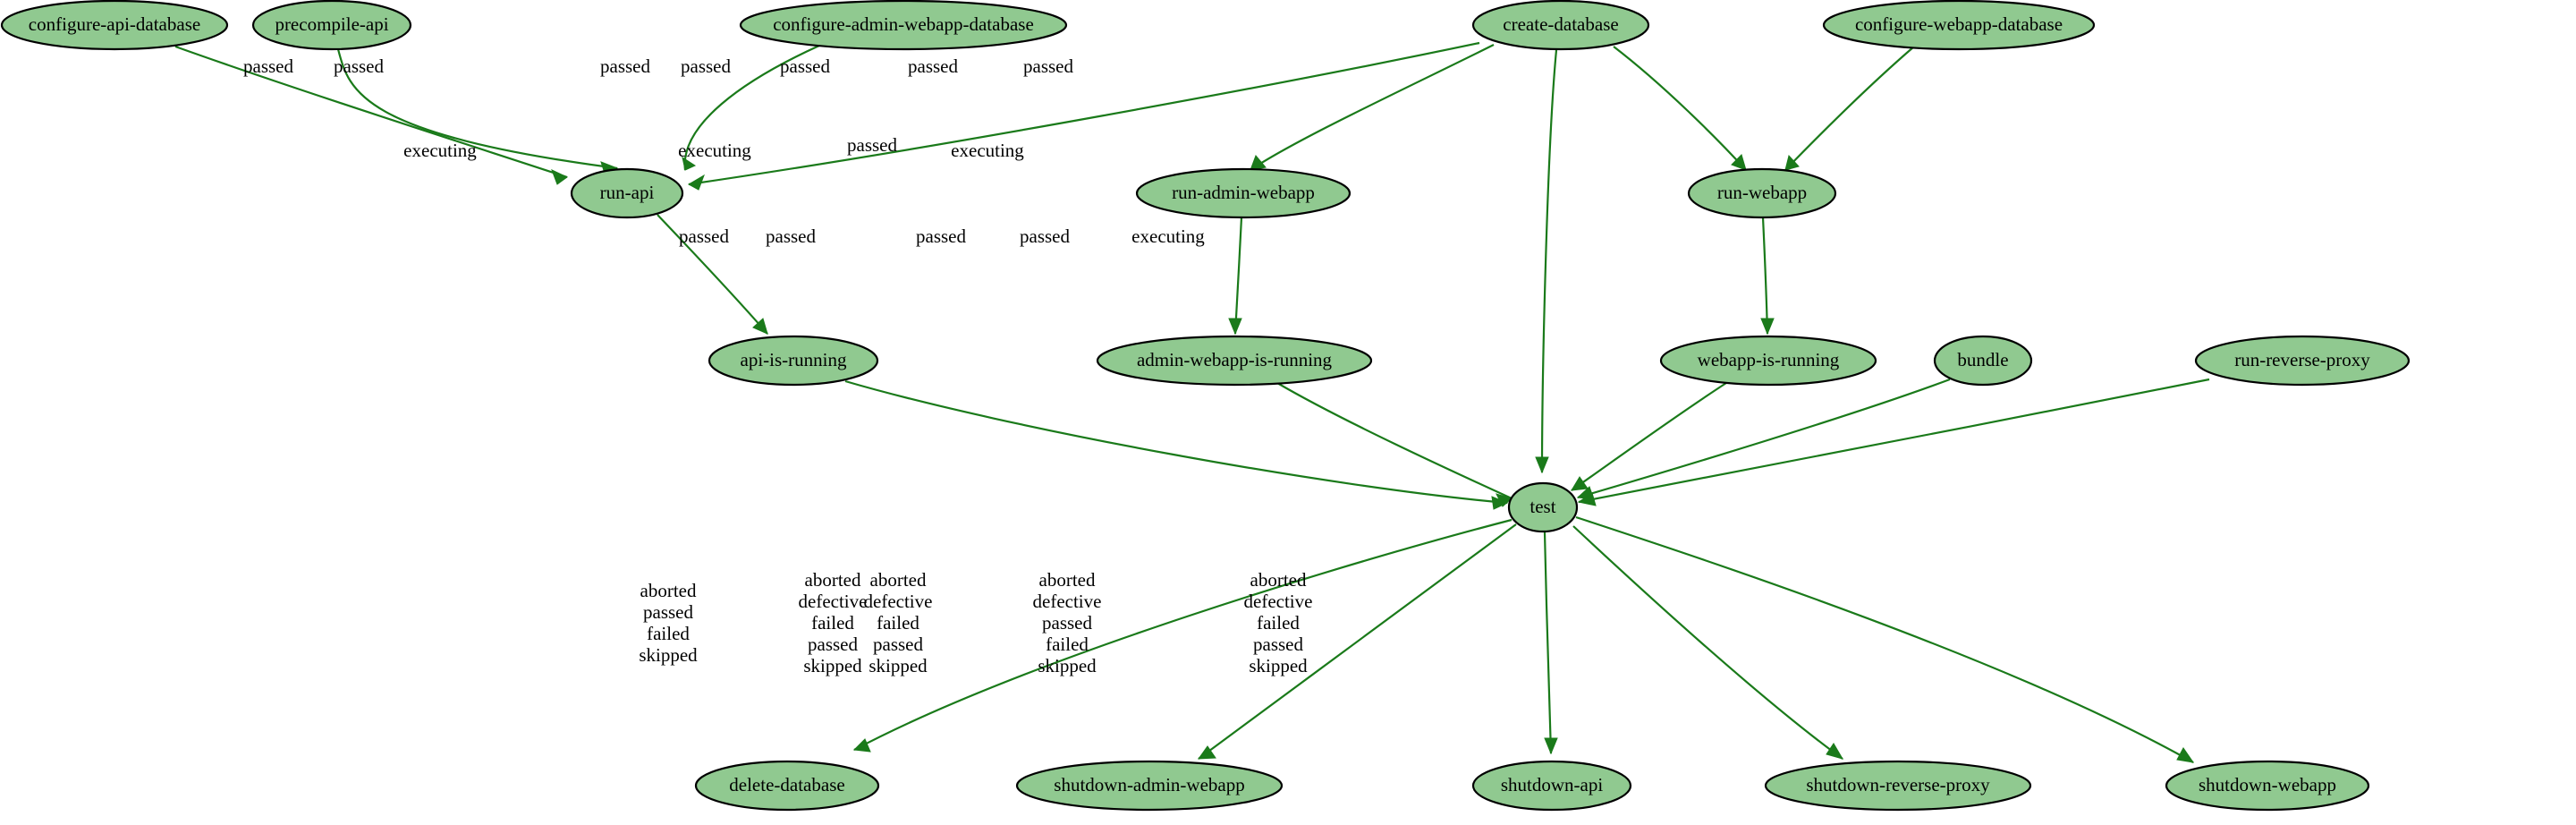  I want to click on node-label: configure-api-database, so click(114, 24).